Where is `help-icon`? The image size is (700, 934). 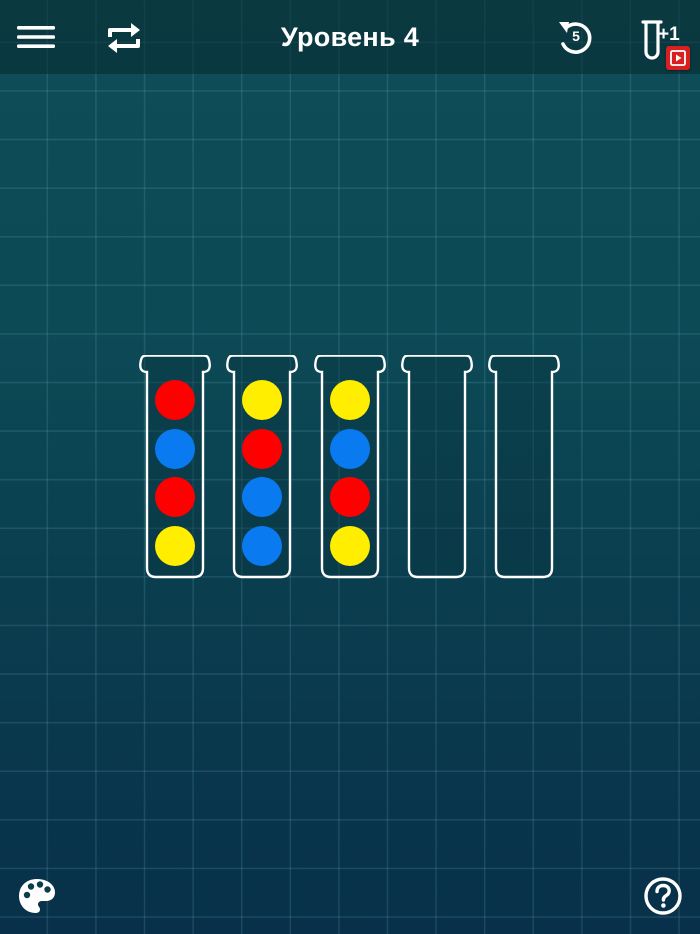 help-icon is located at coordinates (663, 896).